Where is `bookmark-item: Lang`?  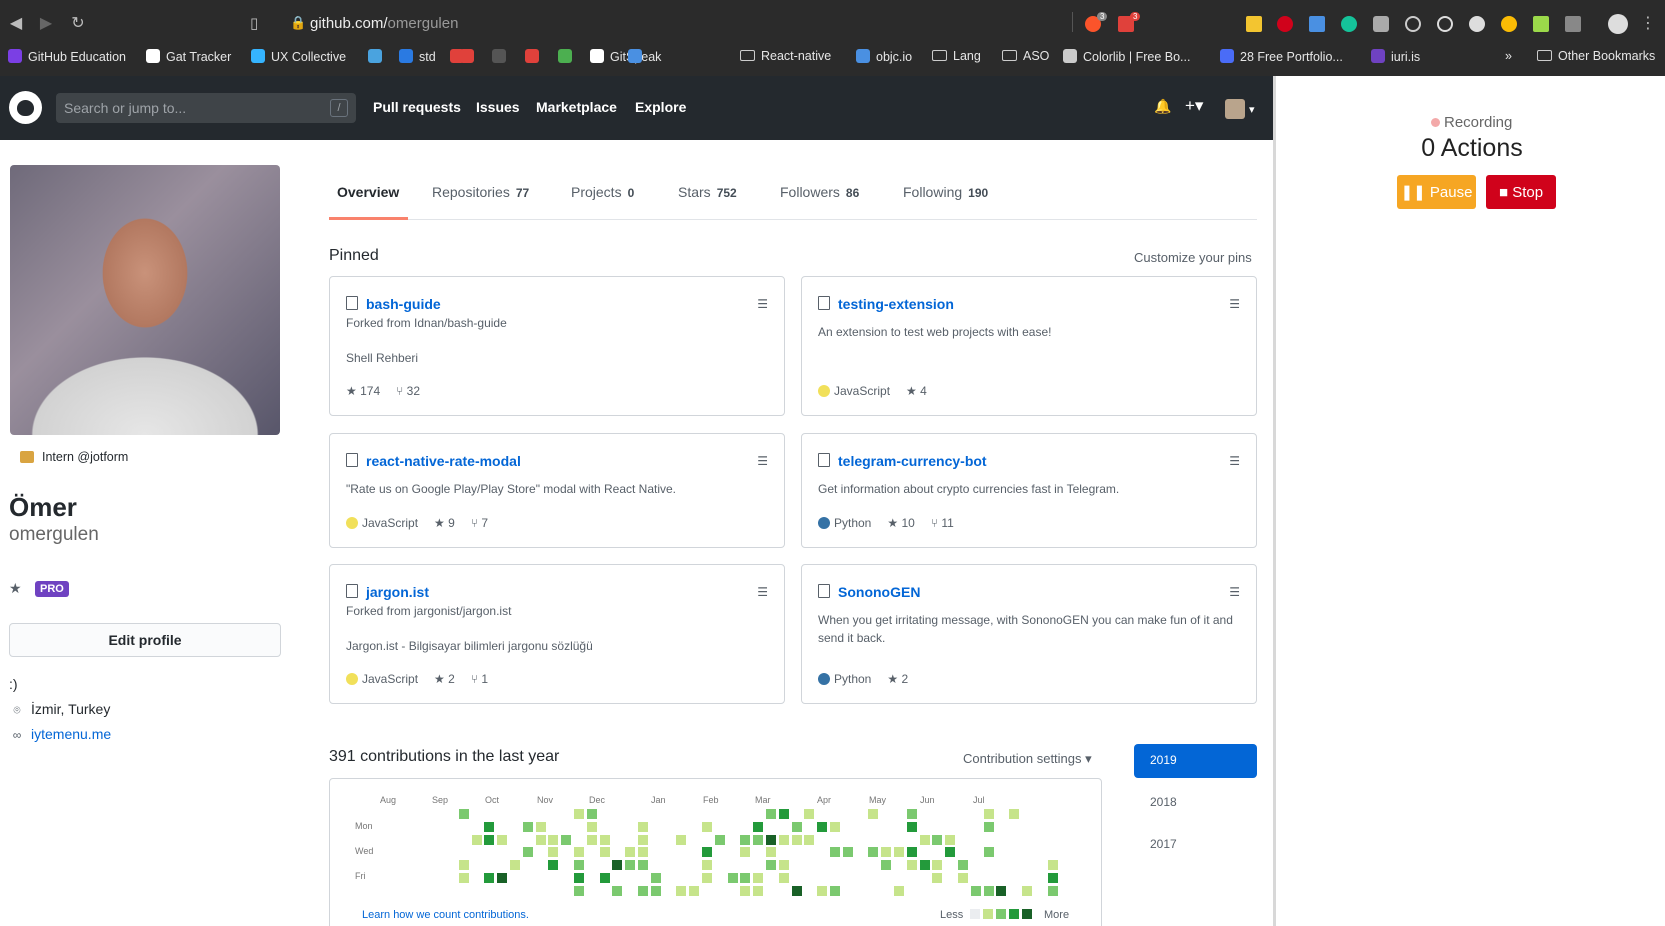 bookmark-item: Lang is located at coordinates (956, 56).